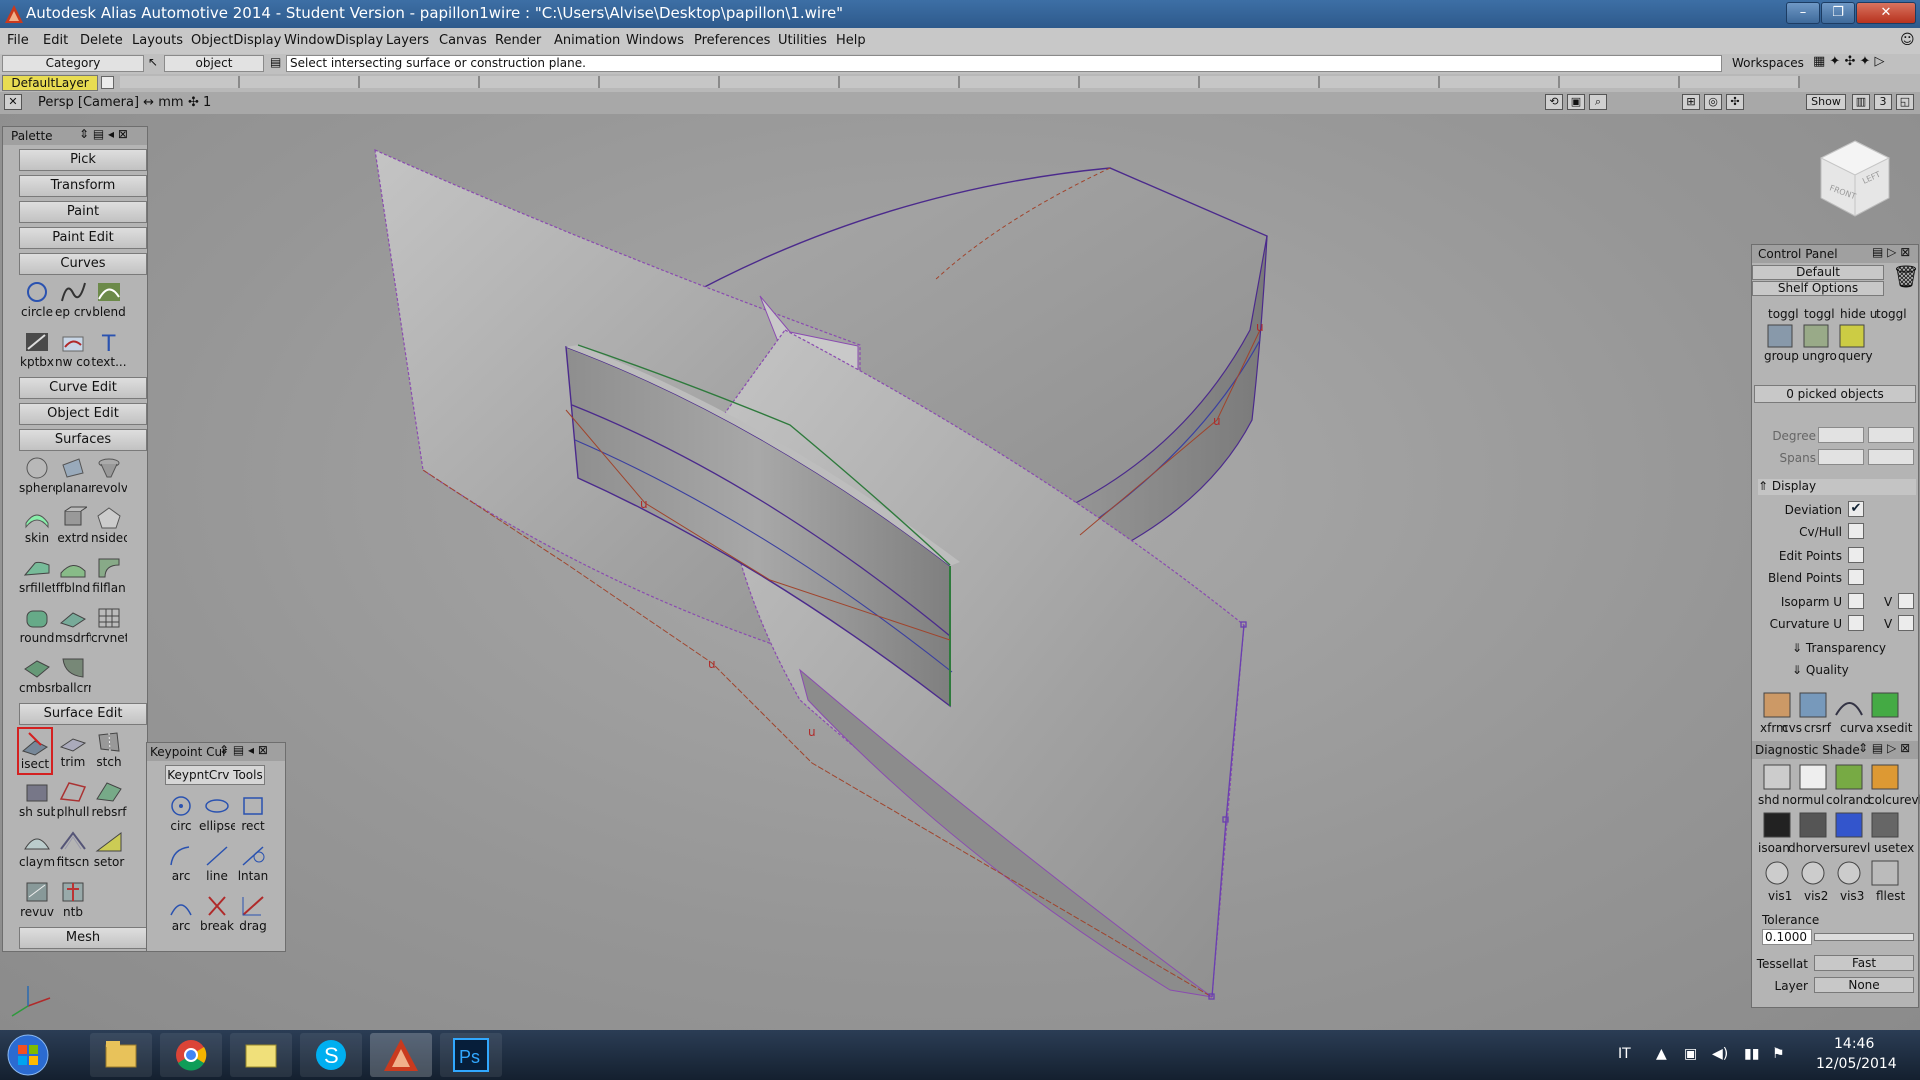 Image resolution: width=1920 pixels, height=1080 pixels. What do you see at coordinates (1781, 356) in the screenshot?
I see `shelf-group: group` at bounding box center [1781, 356].